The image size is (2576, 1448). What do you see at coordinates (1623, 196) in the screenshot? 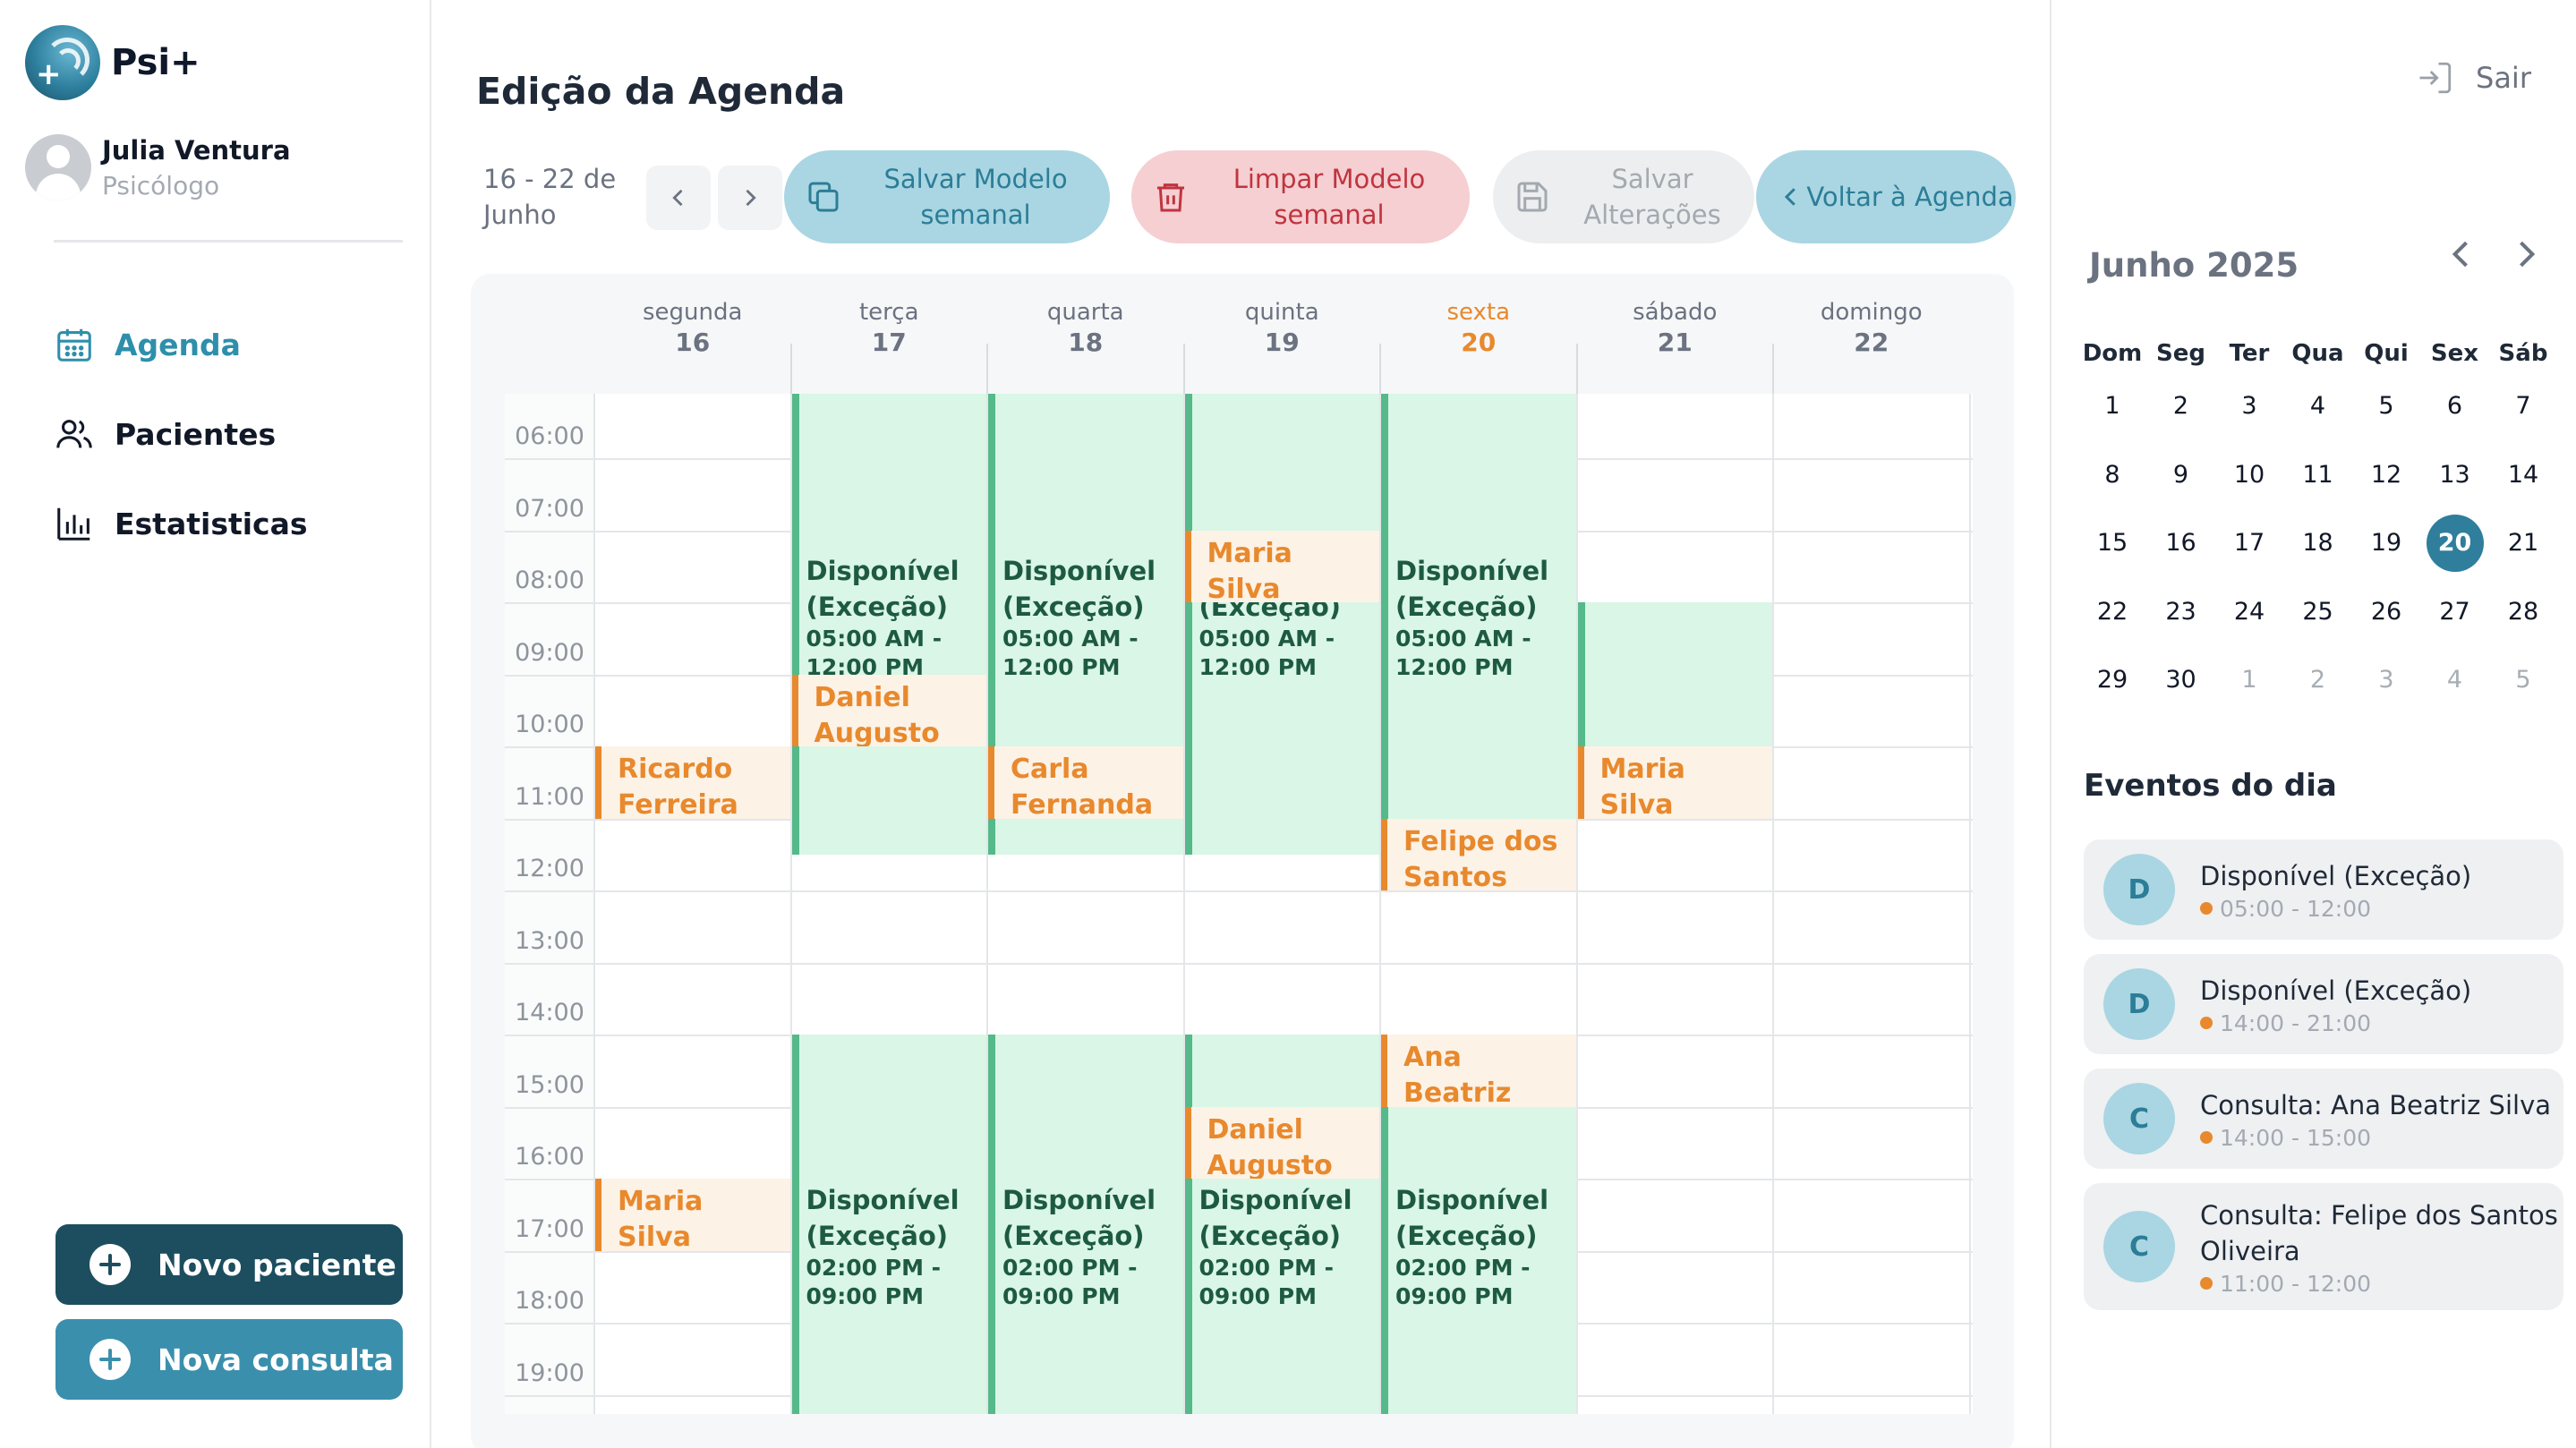
I see `save-changes-button: Salvar Alterações` at bounding box center [1623, 196].